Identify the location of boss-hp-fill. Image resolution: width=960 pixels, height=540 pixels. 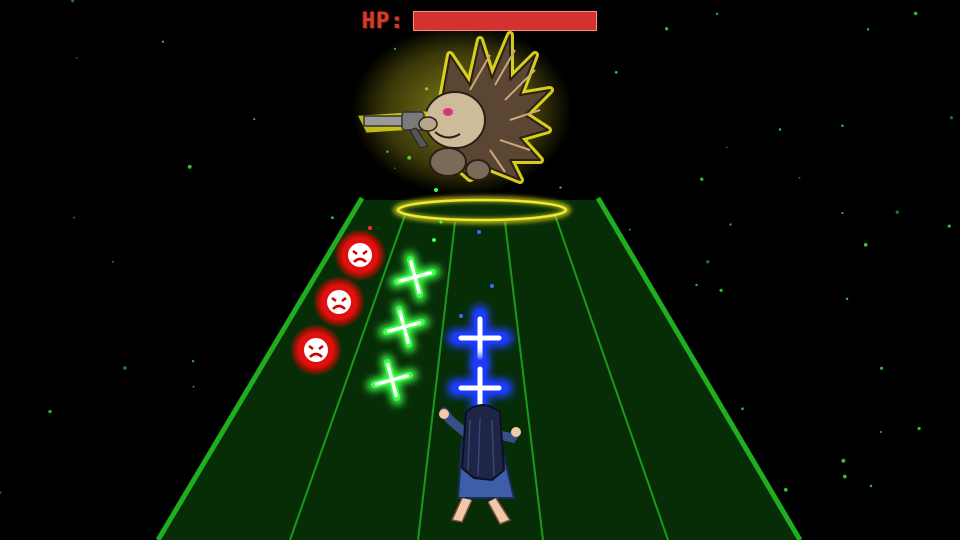
(504, 21).